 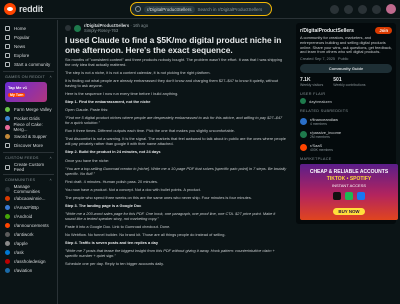 I want to click on post-author: Simply-Rosey-763, so click(x=116, y=30).